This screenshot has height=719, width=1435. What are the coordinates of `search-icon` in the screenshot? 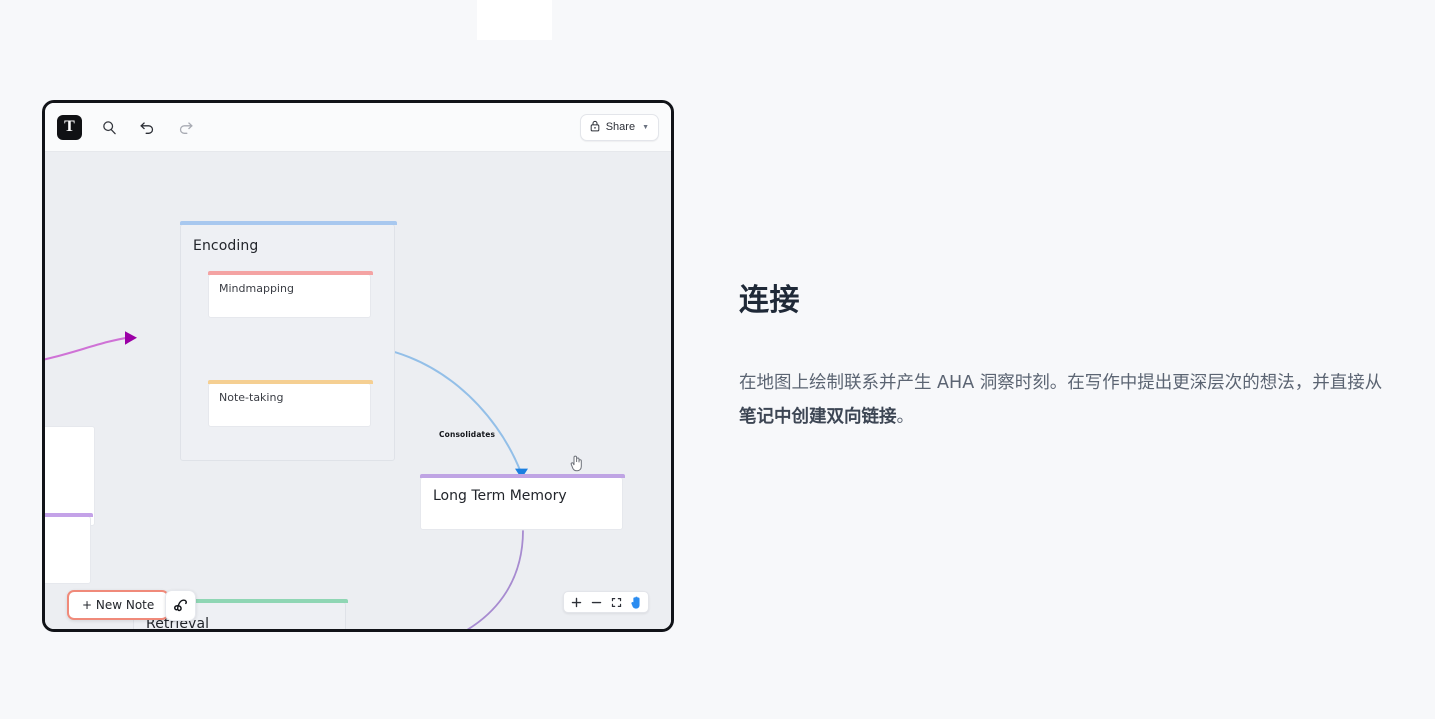 It's located at (109, 127).